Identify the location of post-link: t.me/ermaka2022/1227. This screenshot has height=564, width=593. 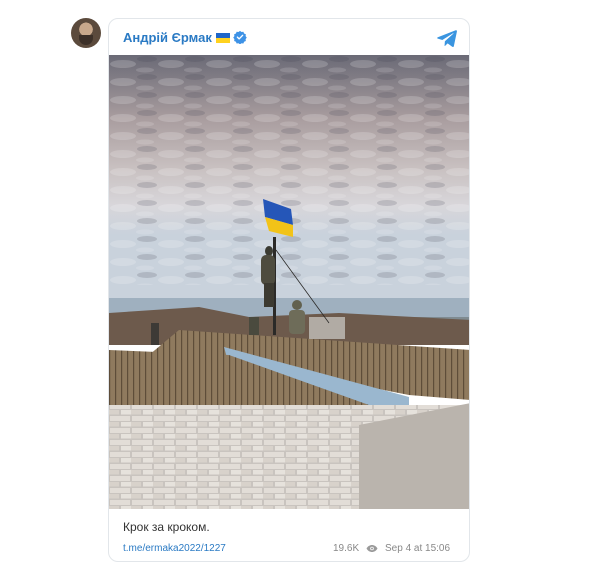
(174, 548).